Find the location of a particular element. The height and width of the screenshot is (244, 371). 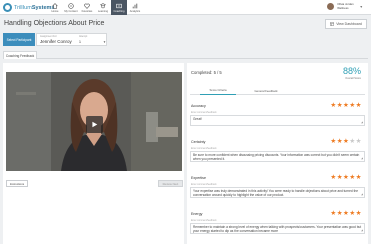

criterion-name: Expertise is located at coordinates (198, 178).